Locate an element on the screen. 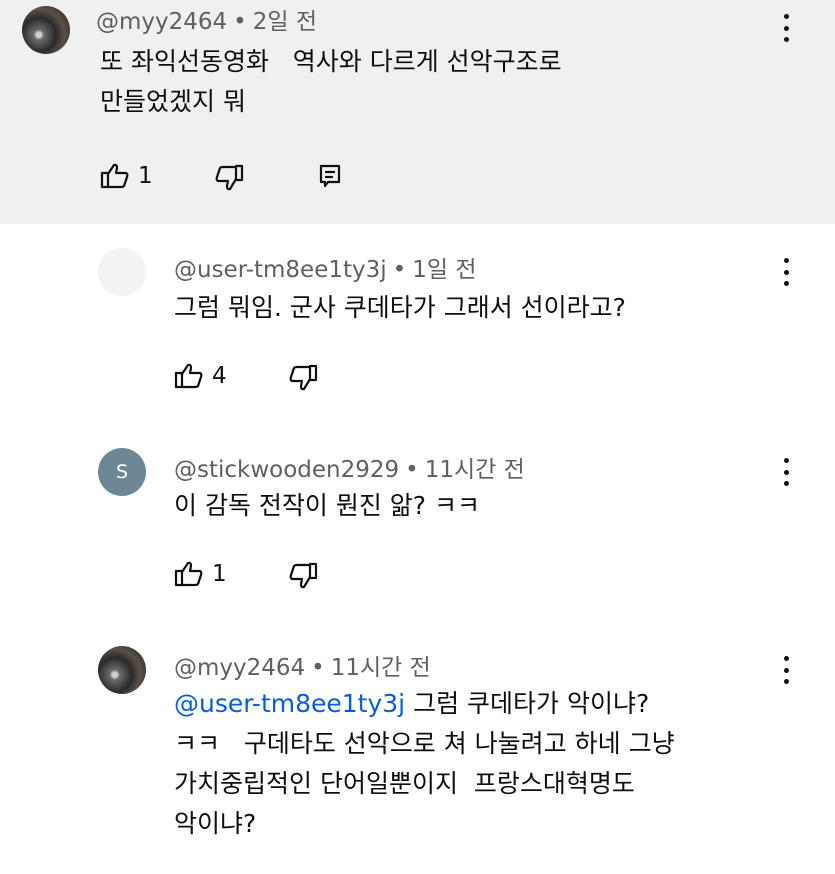 This screenshot has height=874, width=835. comment-meta: @user-tm8ee1ty3j • 1일 전 is located at coordinates (325, 267).